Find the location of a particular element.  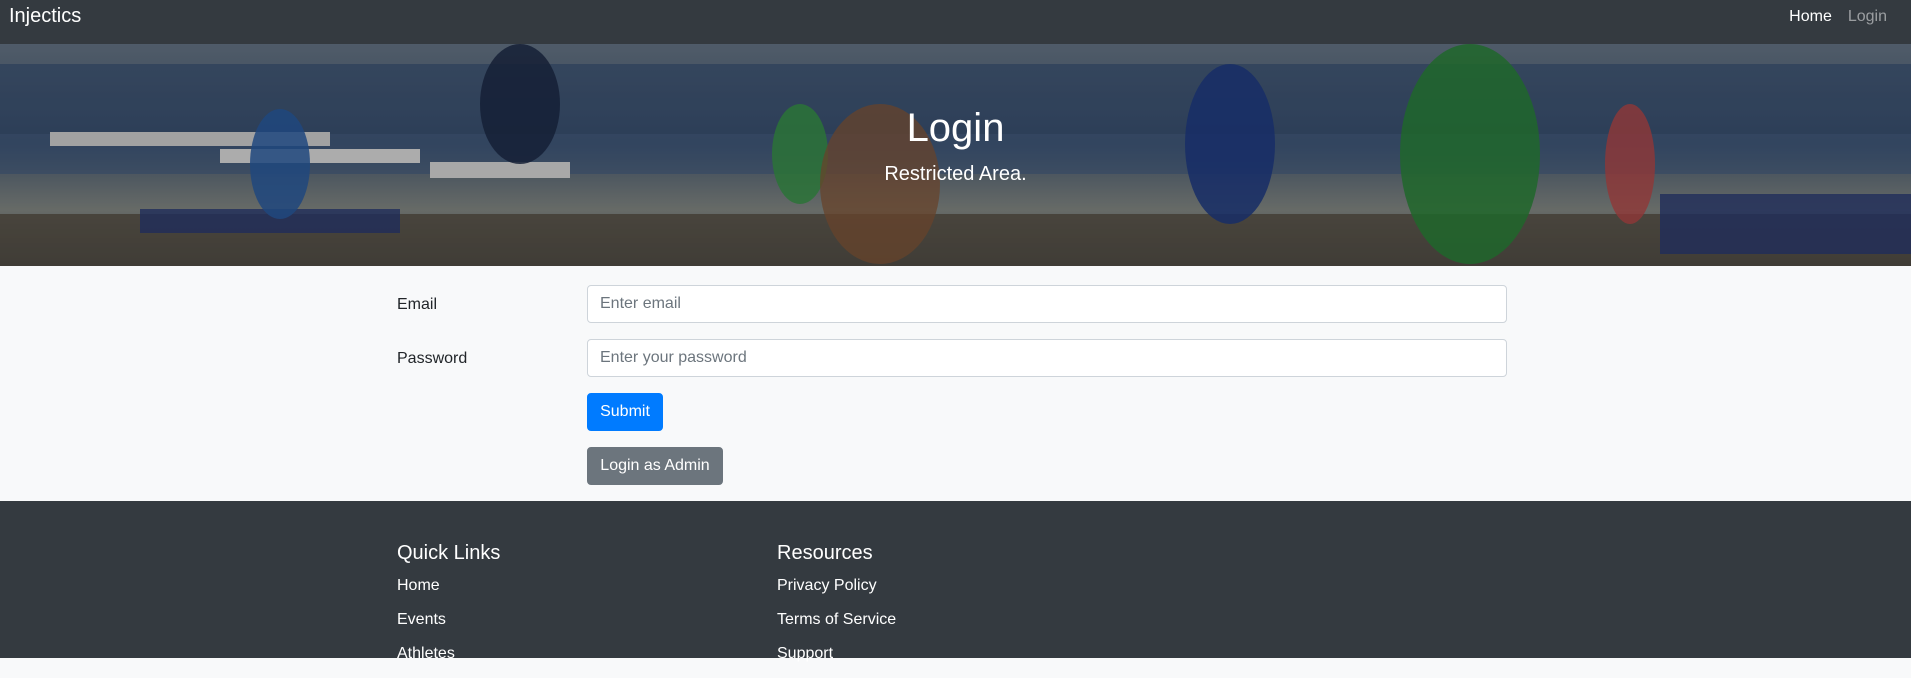

brand-link: Injectics is located at coordinates (45, 16).